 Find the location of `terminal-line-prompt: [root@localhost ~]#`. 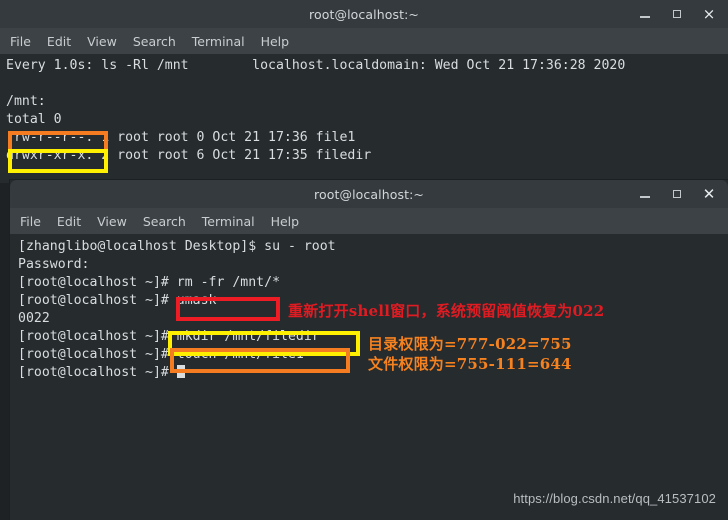

terminal-line-prompt: [root@localhost ~]# is located at coordinates (101, 373).